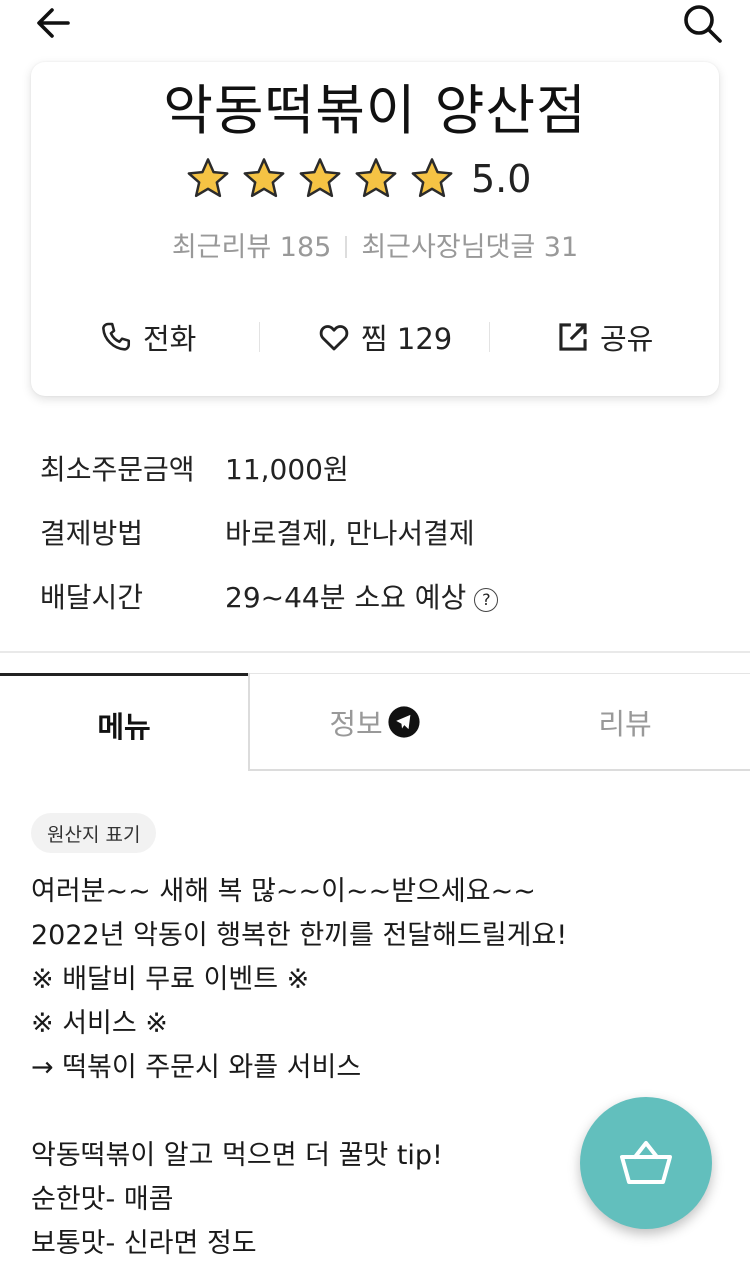 The width and height of the screenshot is (750, 1269). What do you see at coordinates (251, 247) in the screenshot?
I see `recent-reviews-count: 최근리뷰 185` at bounding box center [251, 247].